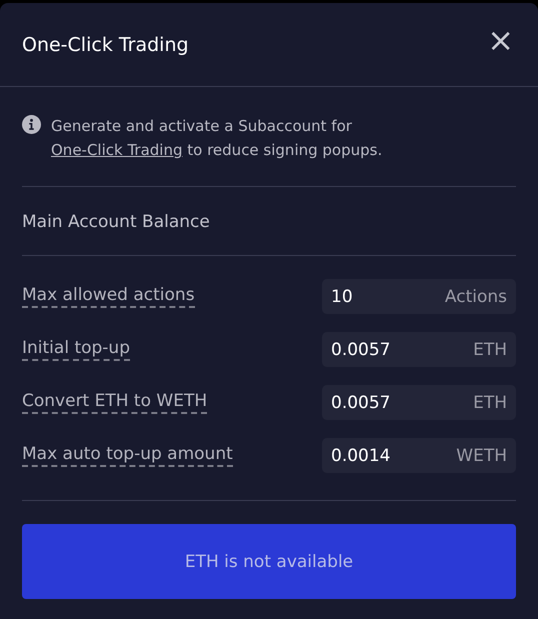 The width and height of the screenshot is (538, 619). What do you see at coordinates (419, 455) in the screenshot?
I see `input-field: 0.0014 WETH` at bounding box center [419, 455].